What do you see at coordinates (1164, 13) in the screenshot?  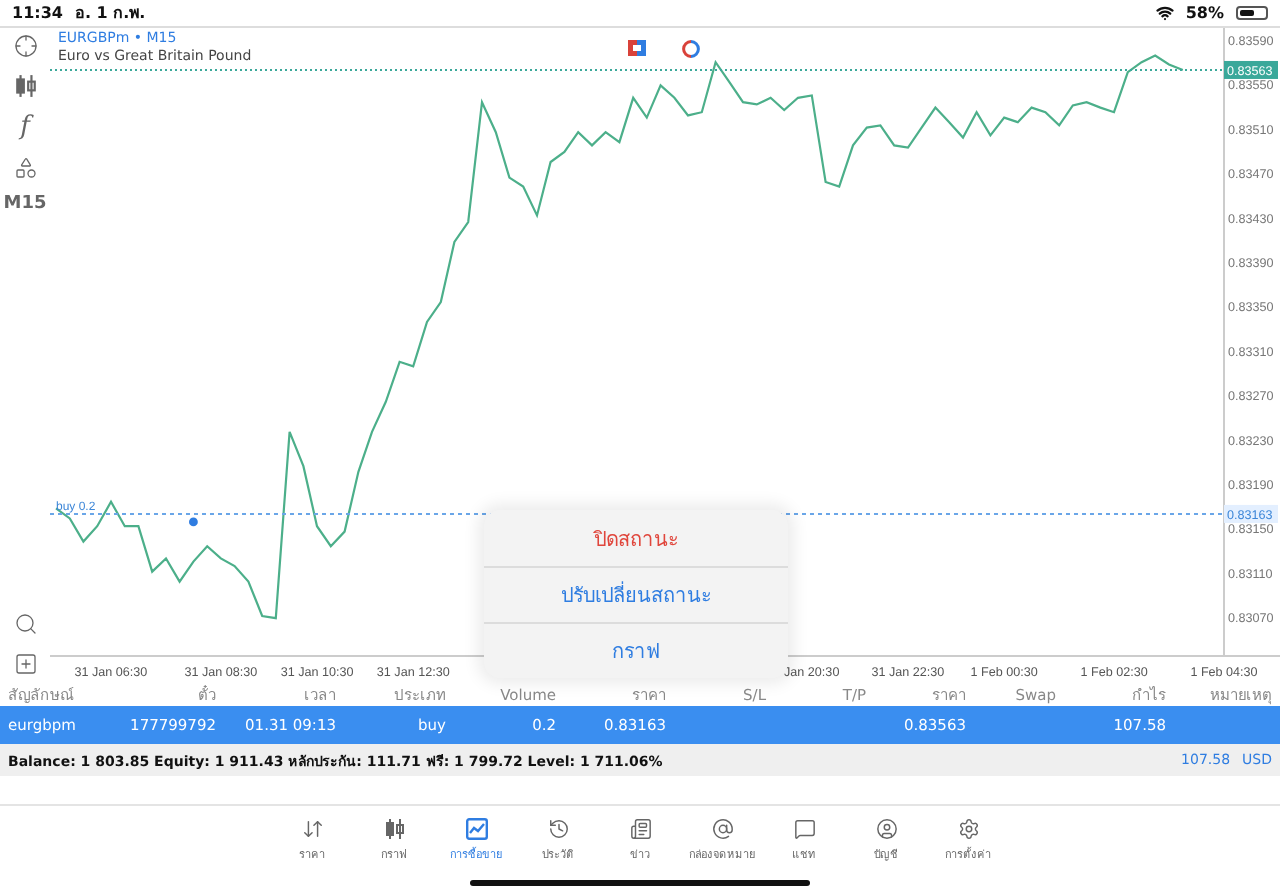 I see `wifi-icon` at bounding box center [1164, 13].